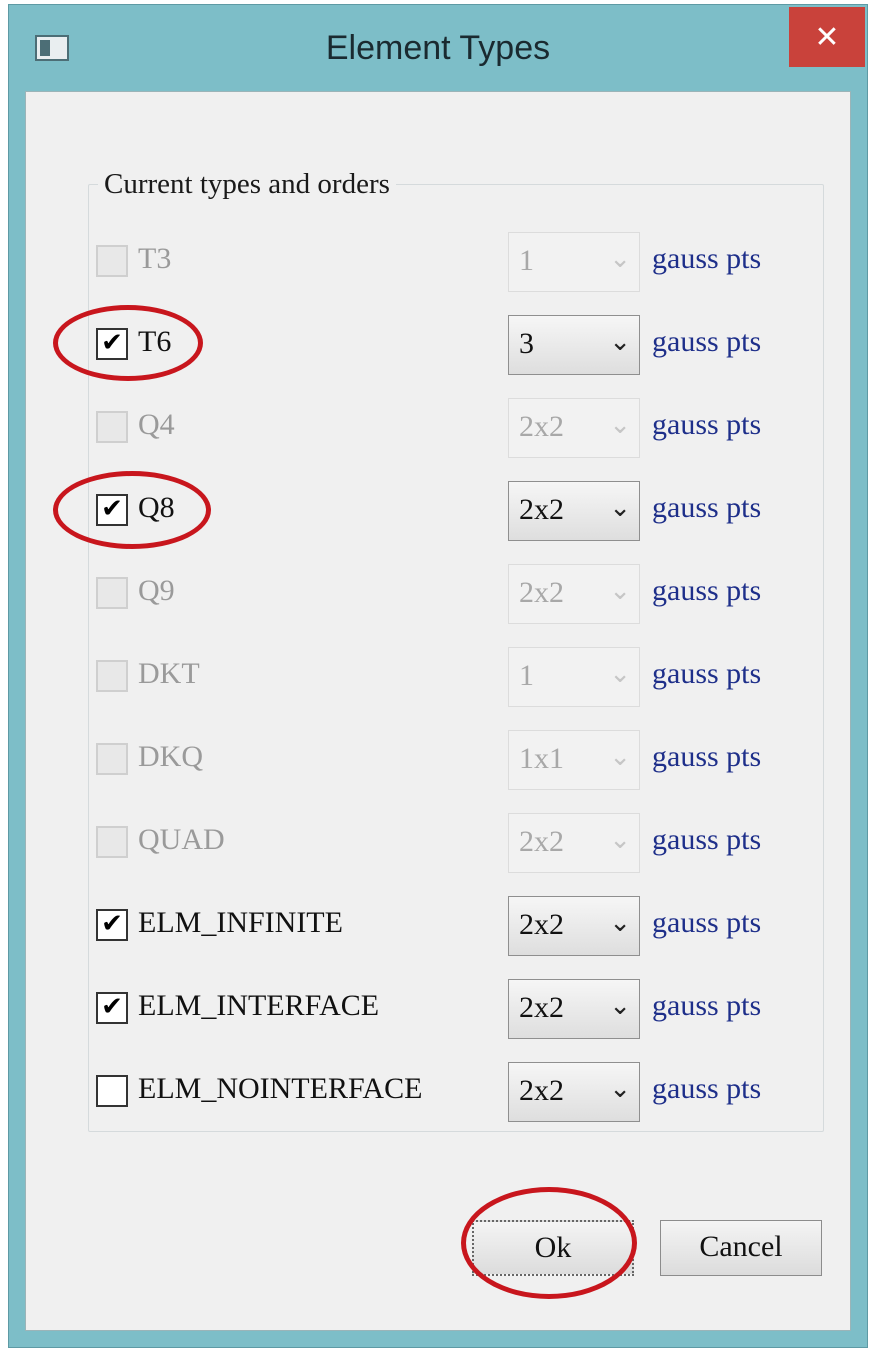 This screenshot has width=875, height=1358. I want to click on gauss-order-dropdown: 3 ⌄, so click(574, 345).